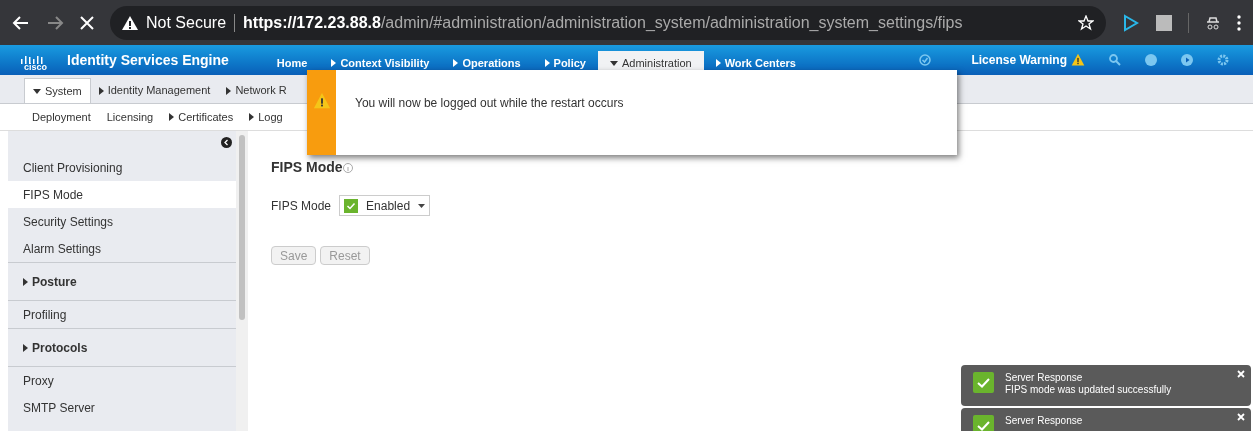 Image resolution: width=1253 pixels, height=431 pixels. Describe the element at coordinates (122, 314) in the screenshot. I see `sidebar-item: Profiling` at that location.